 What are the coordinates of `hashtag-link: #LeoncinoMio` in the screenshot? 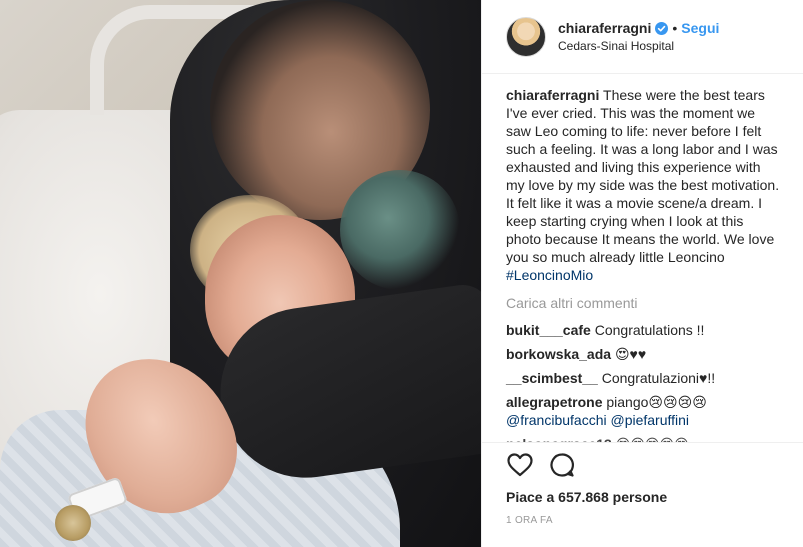 It's located at (549, 275).